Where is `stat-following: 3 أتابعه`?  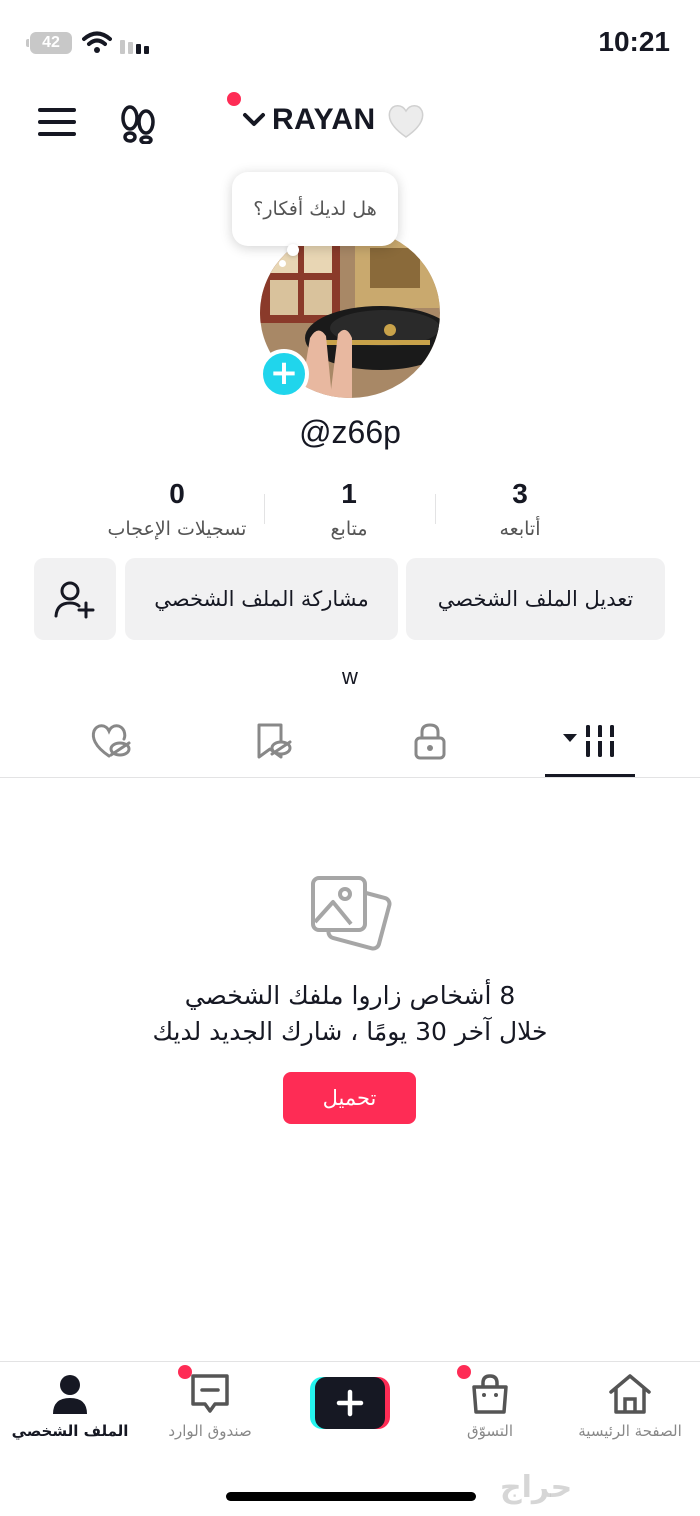
stat-following: 3 أتابعه is located at coordinates (520, 509).